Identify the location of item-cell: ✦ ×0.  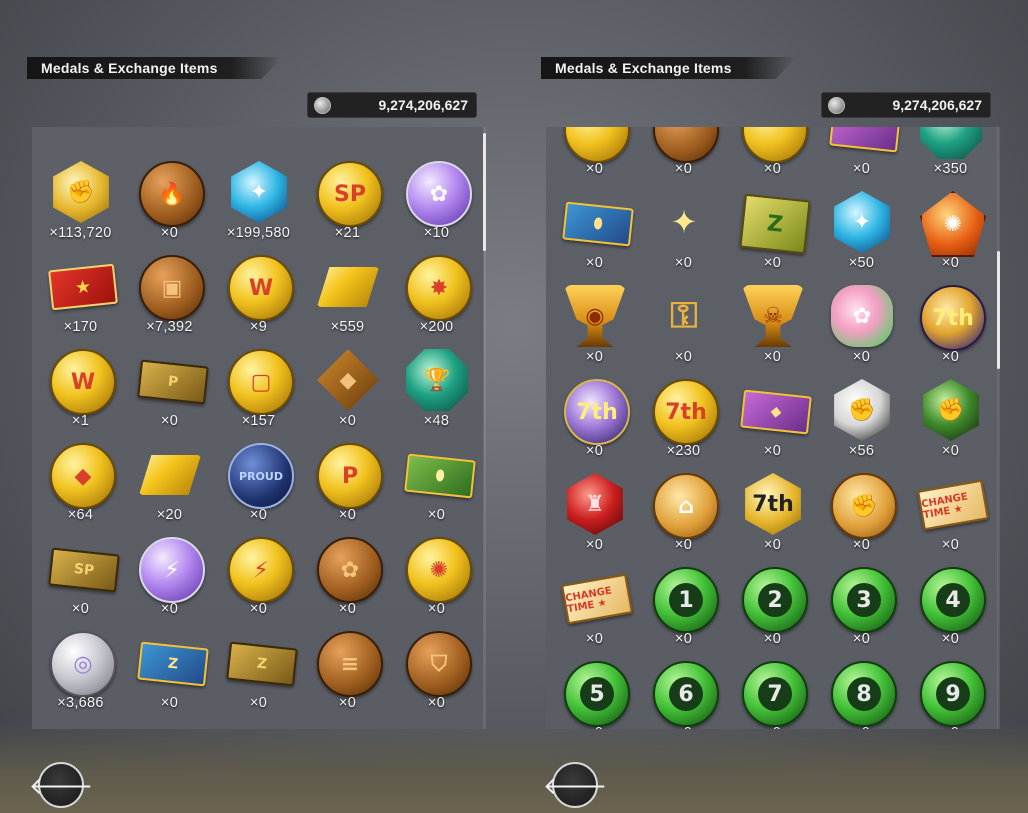
(683, 238).